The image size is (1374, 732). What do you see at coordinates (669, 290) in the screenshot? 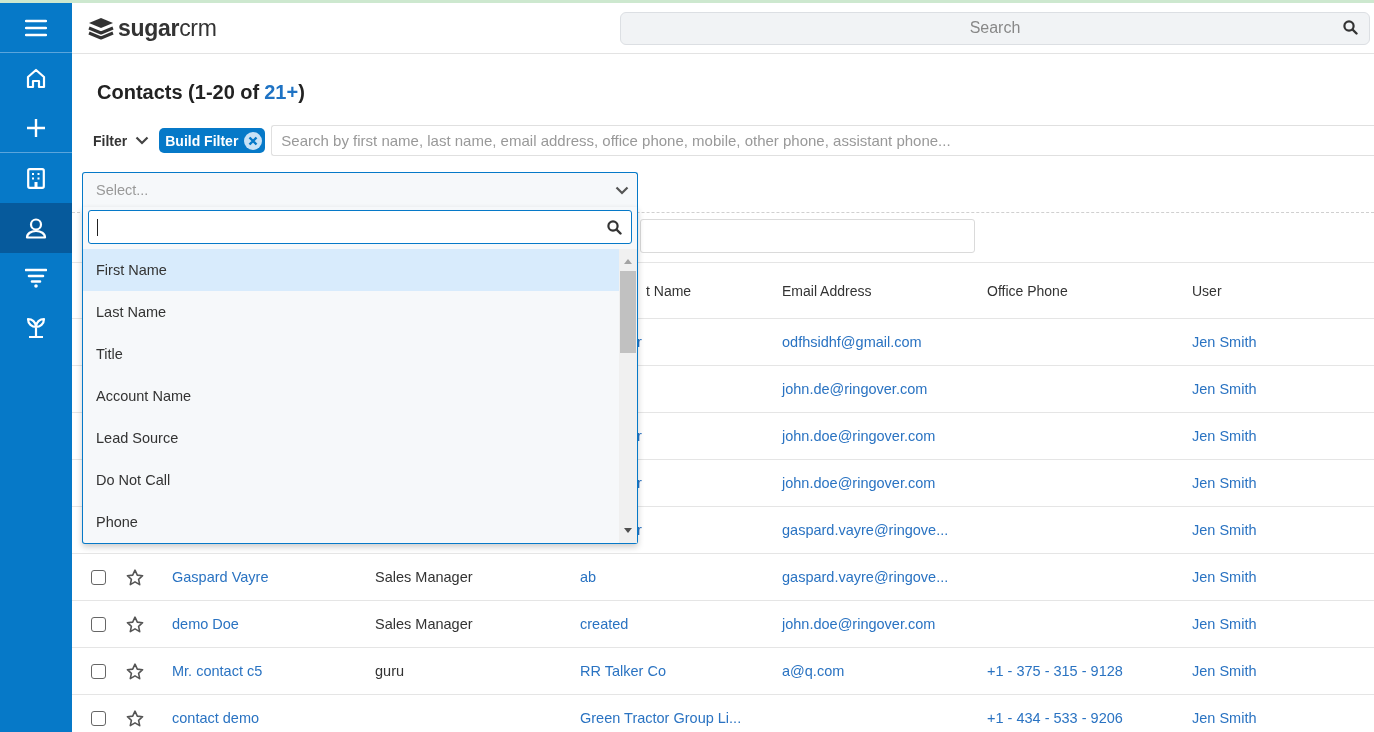
I see `column-header: t Name` at bounding box center [669, 290].